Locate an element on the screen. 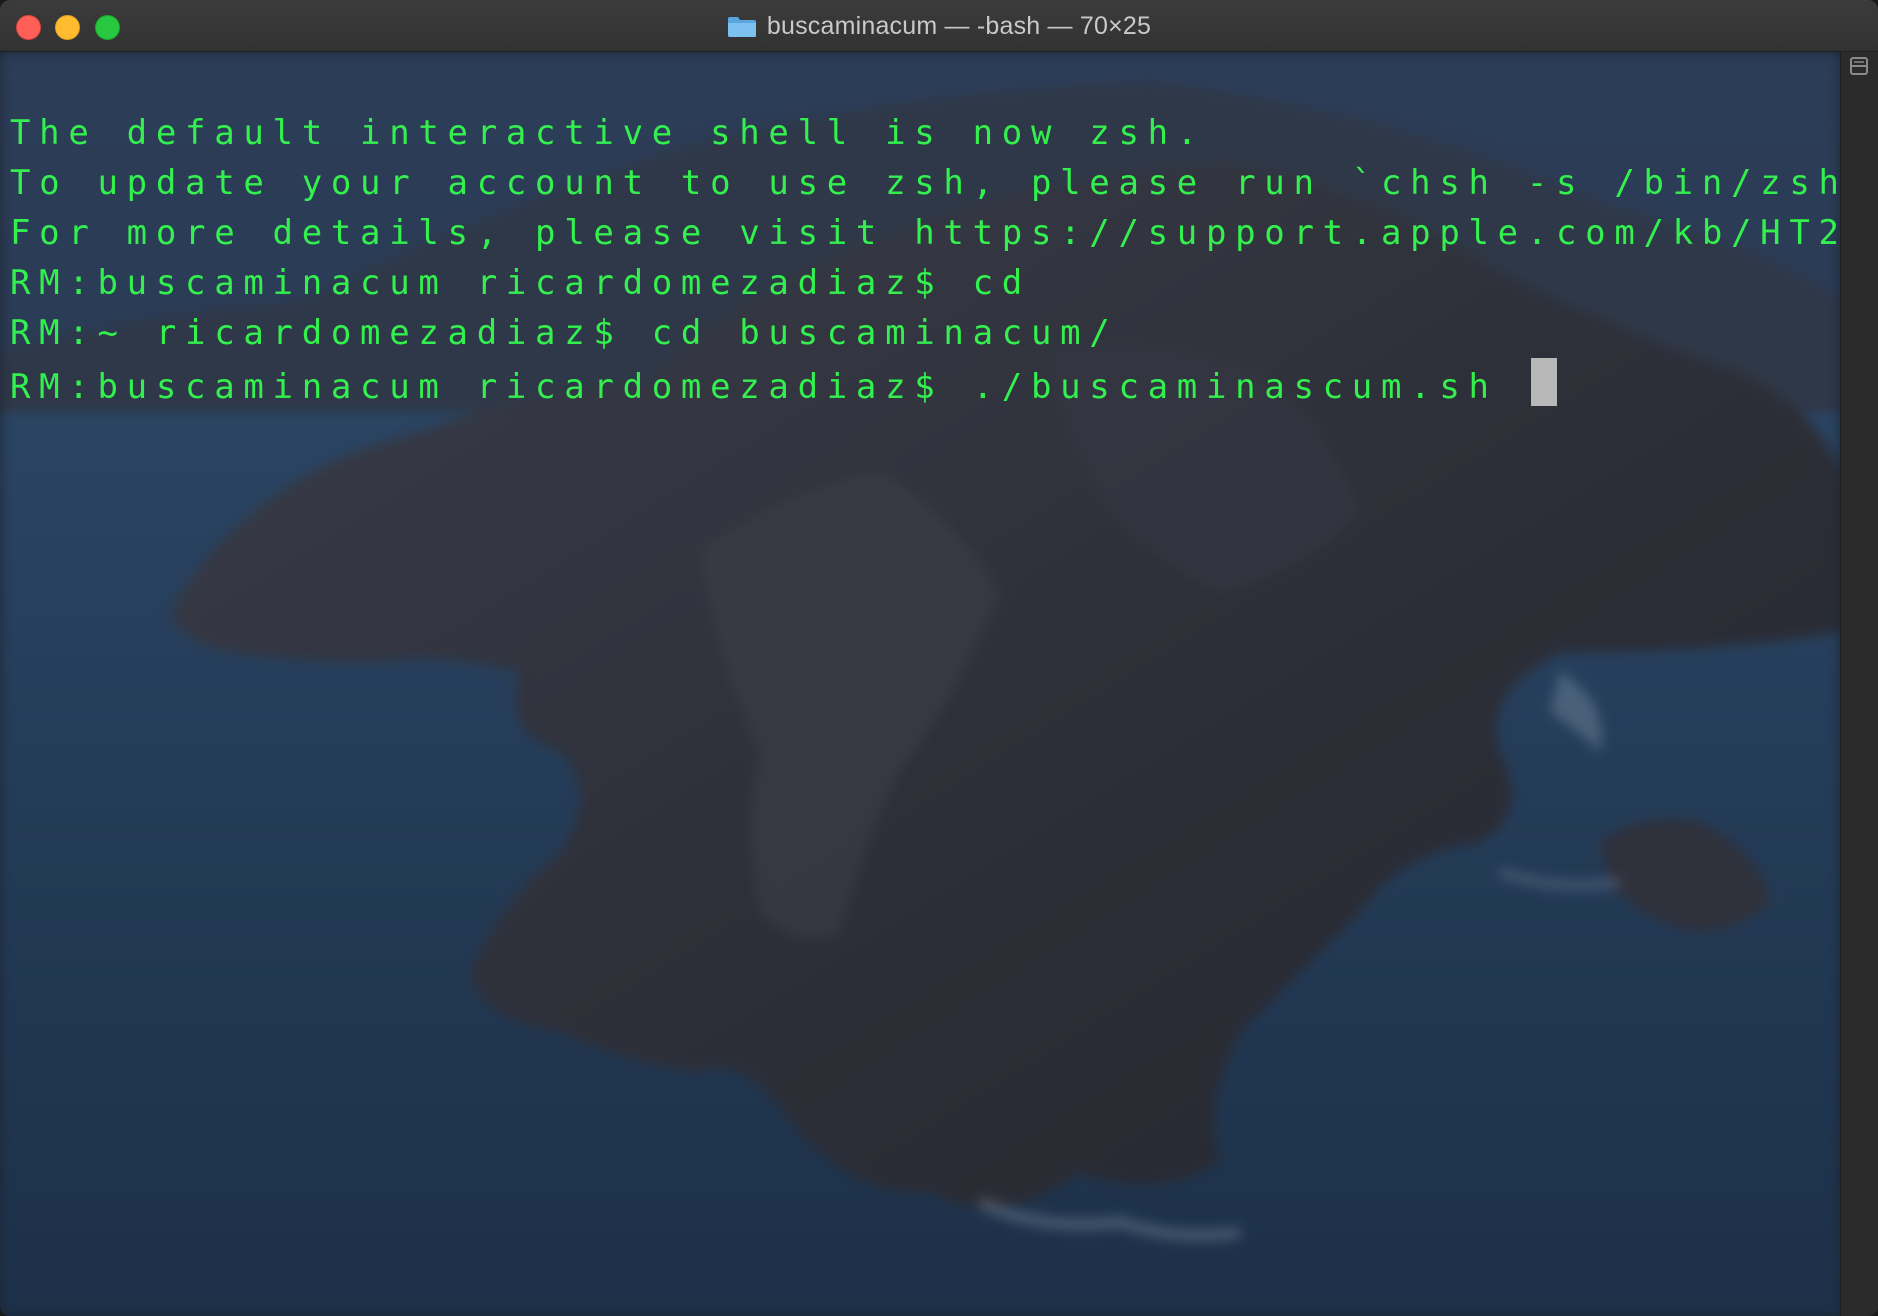 Image resolution: width=1878 pixels, height=1316 pixels. window-title: buscaminacum — -bash — 70×25 is located at coordinates (939, 26).